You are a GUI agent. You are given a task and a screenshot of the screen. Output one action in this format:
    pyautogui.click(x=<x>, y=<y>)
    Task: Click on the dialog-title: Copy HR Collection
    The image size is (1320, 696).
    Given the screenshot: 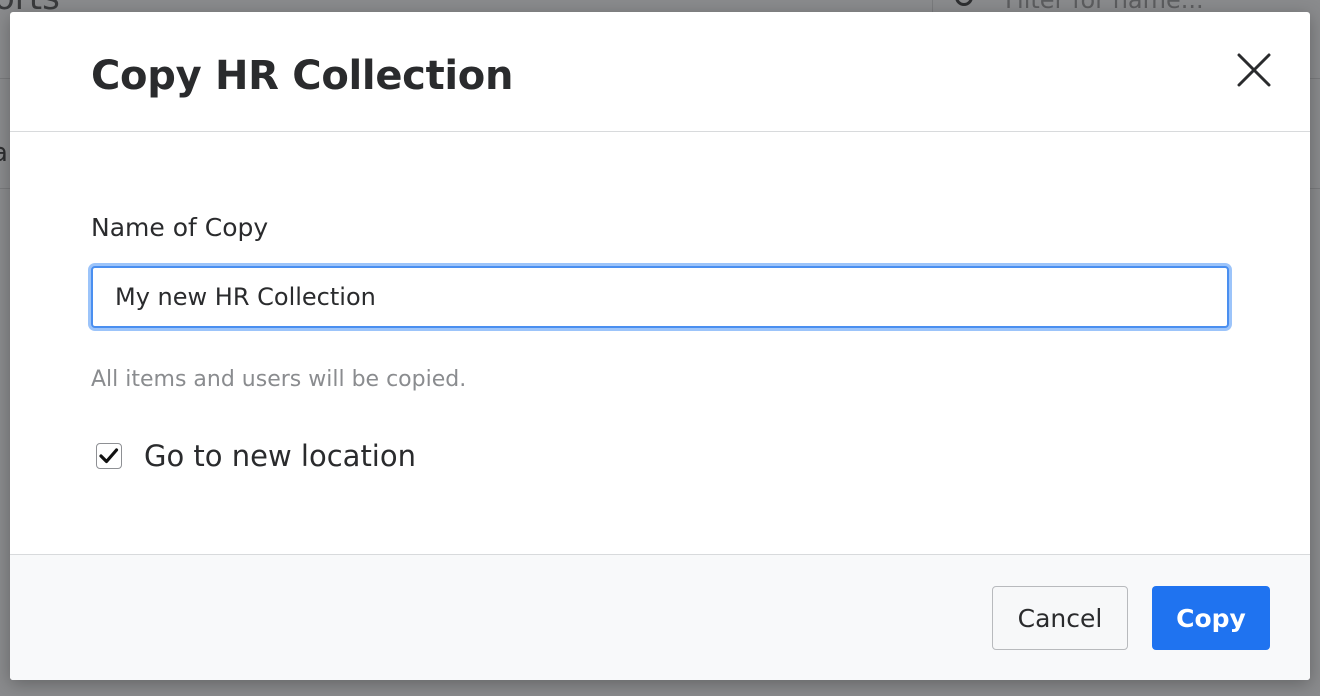 What is the action you would take?
    pyautogui.click(x=302, y=76)
    